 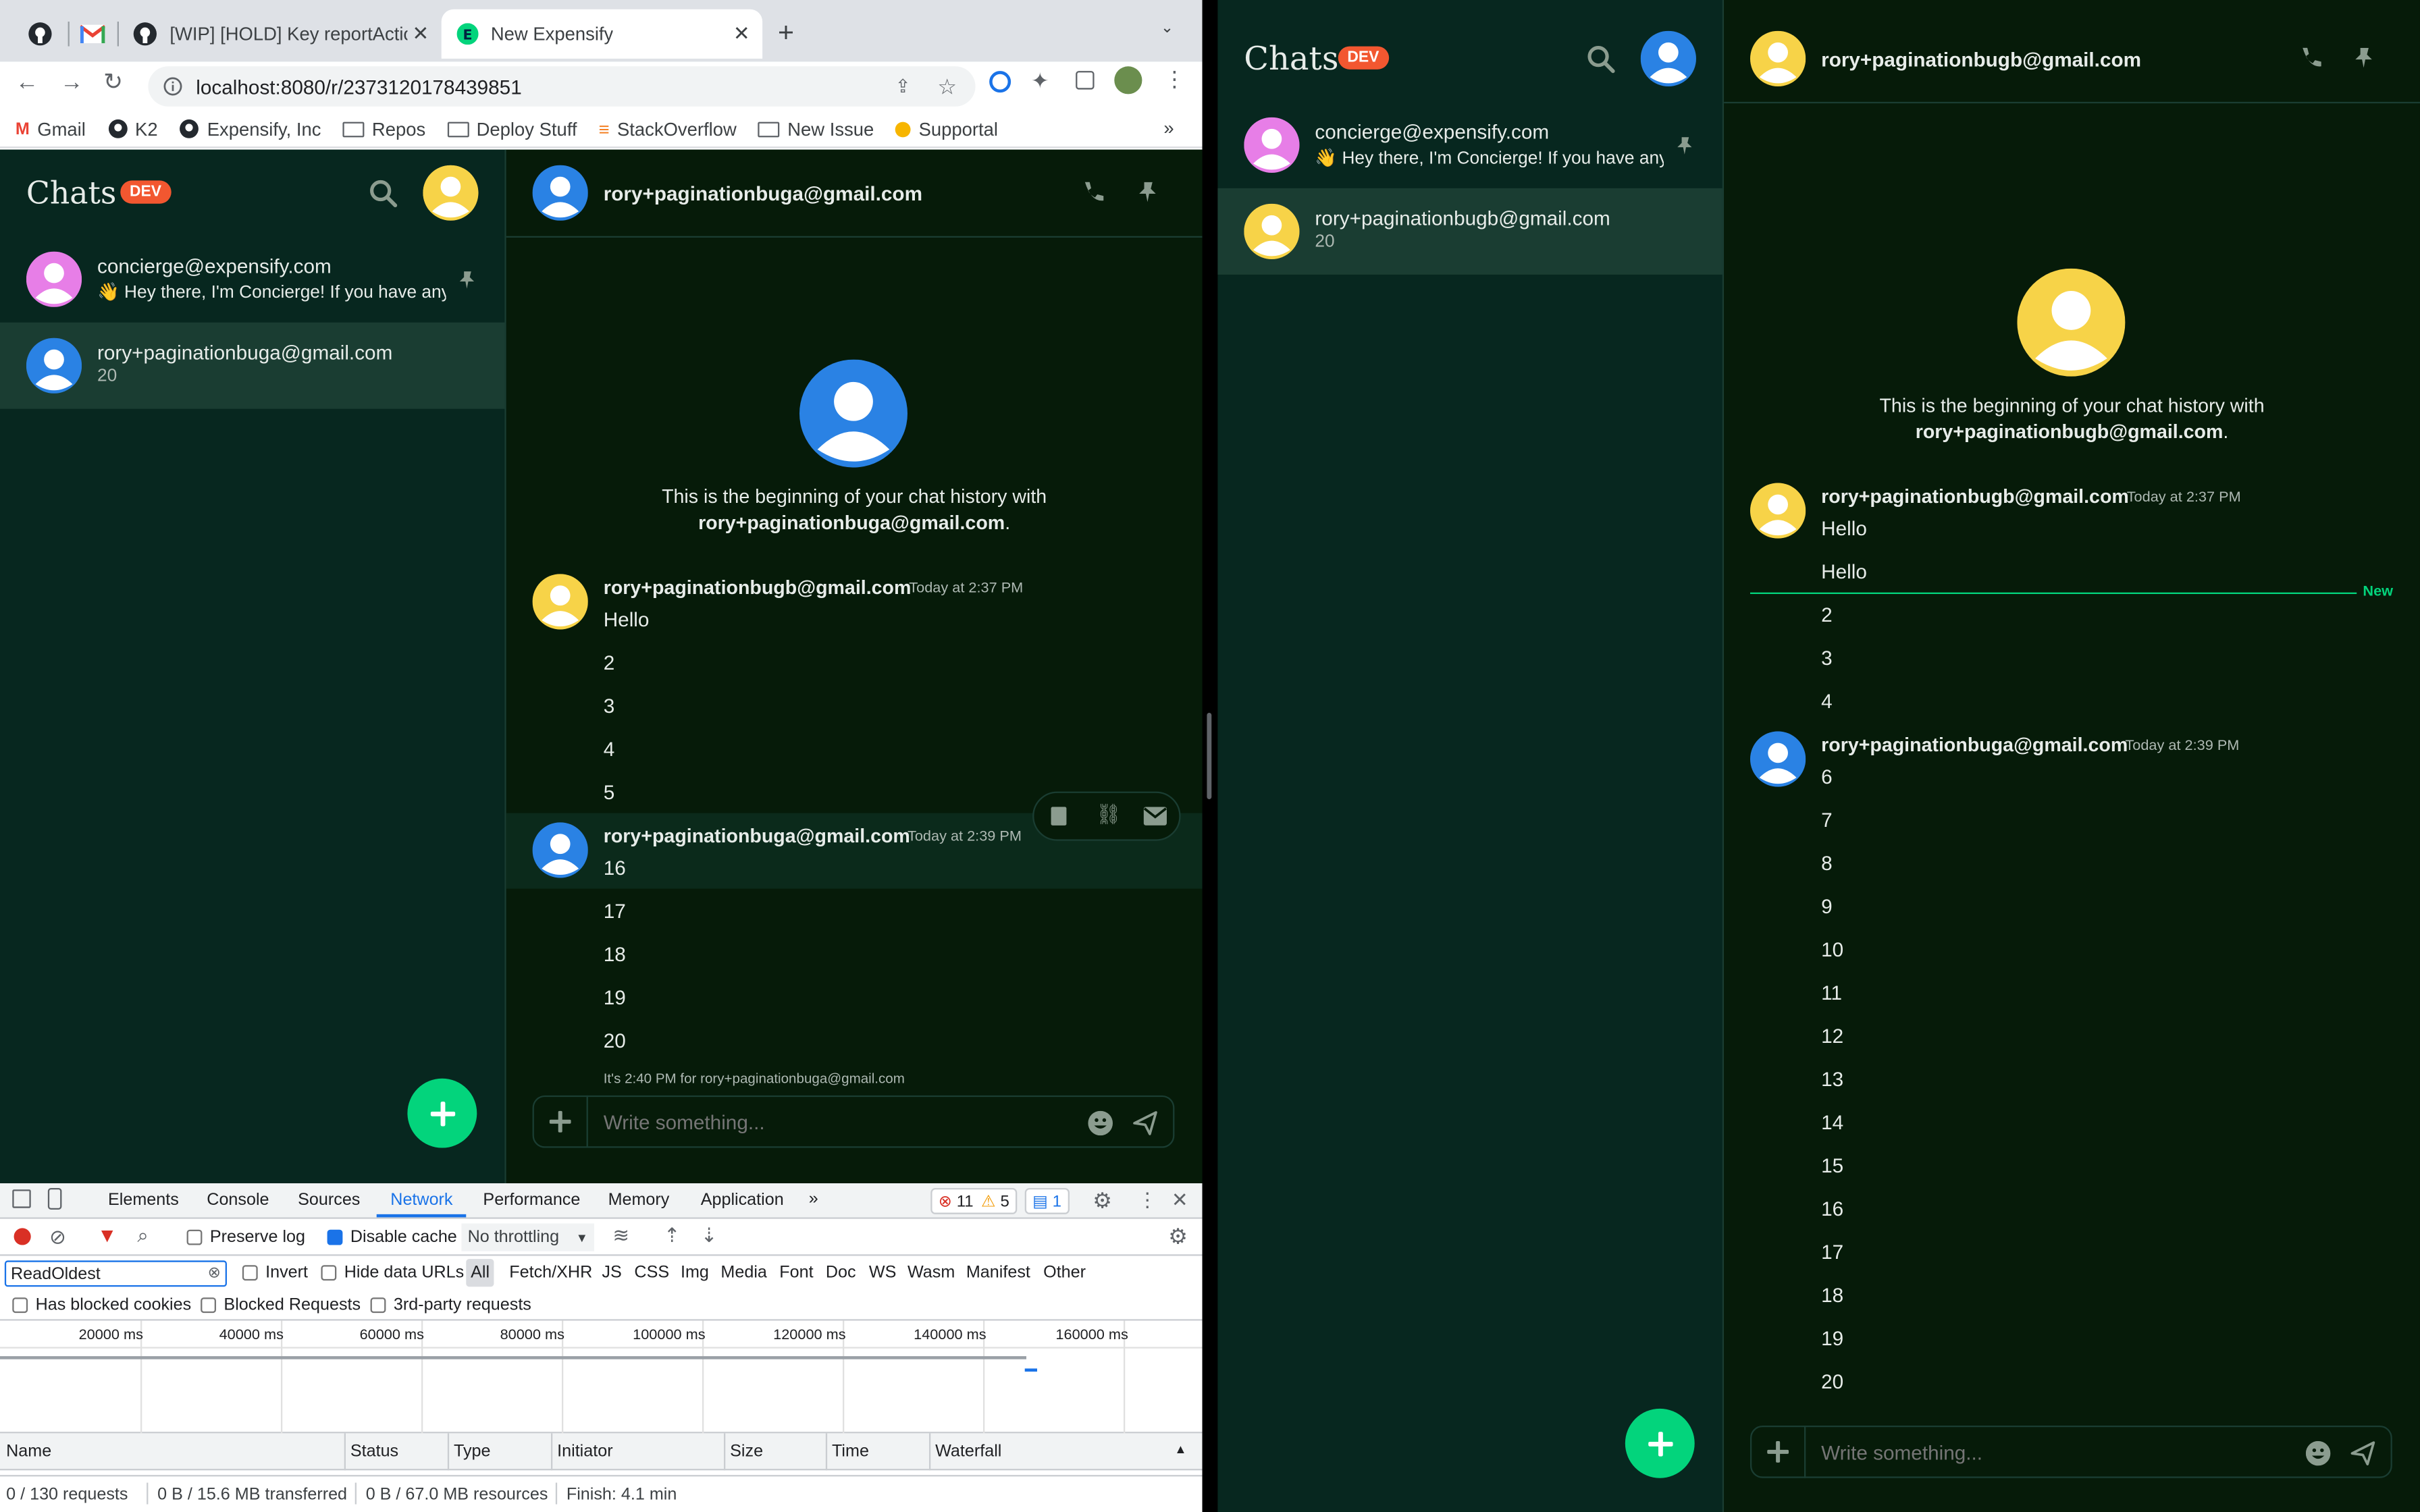 I want to click on column-type: Type, so click(x=472, y=1452).